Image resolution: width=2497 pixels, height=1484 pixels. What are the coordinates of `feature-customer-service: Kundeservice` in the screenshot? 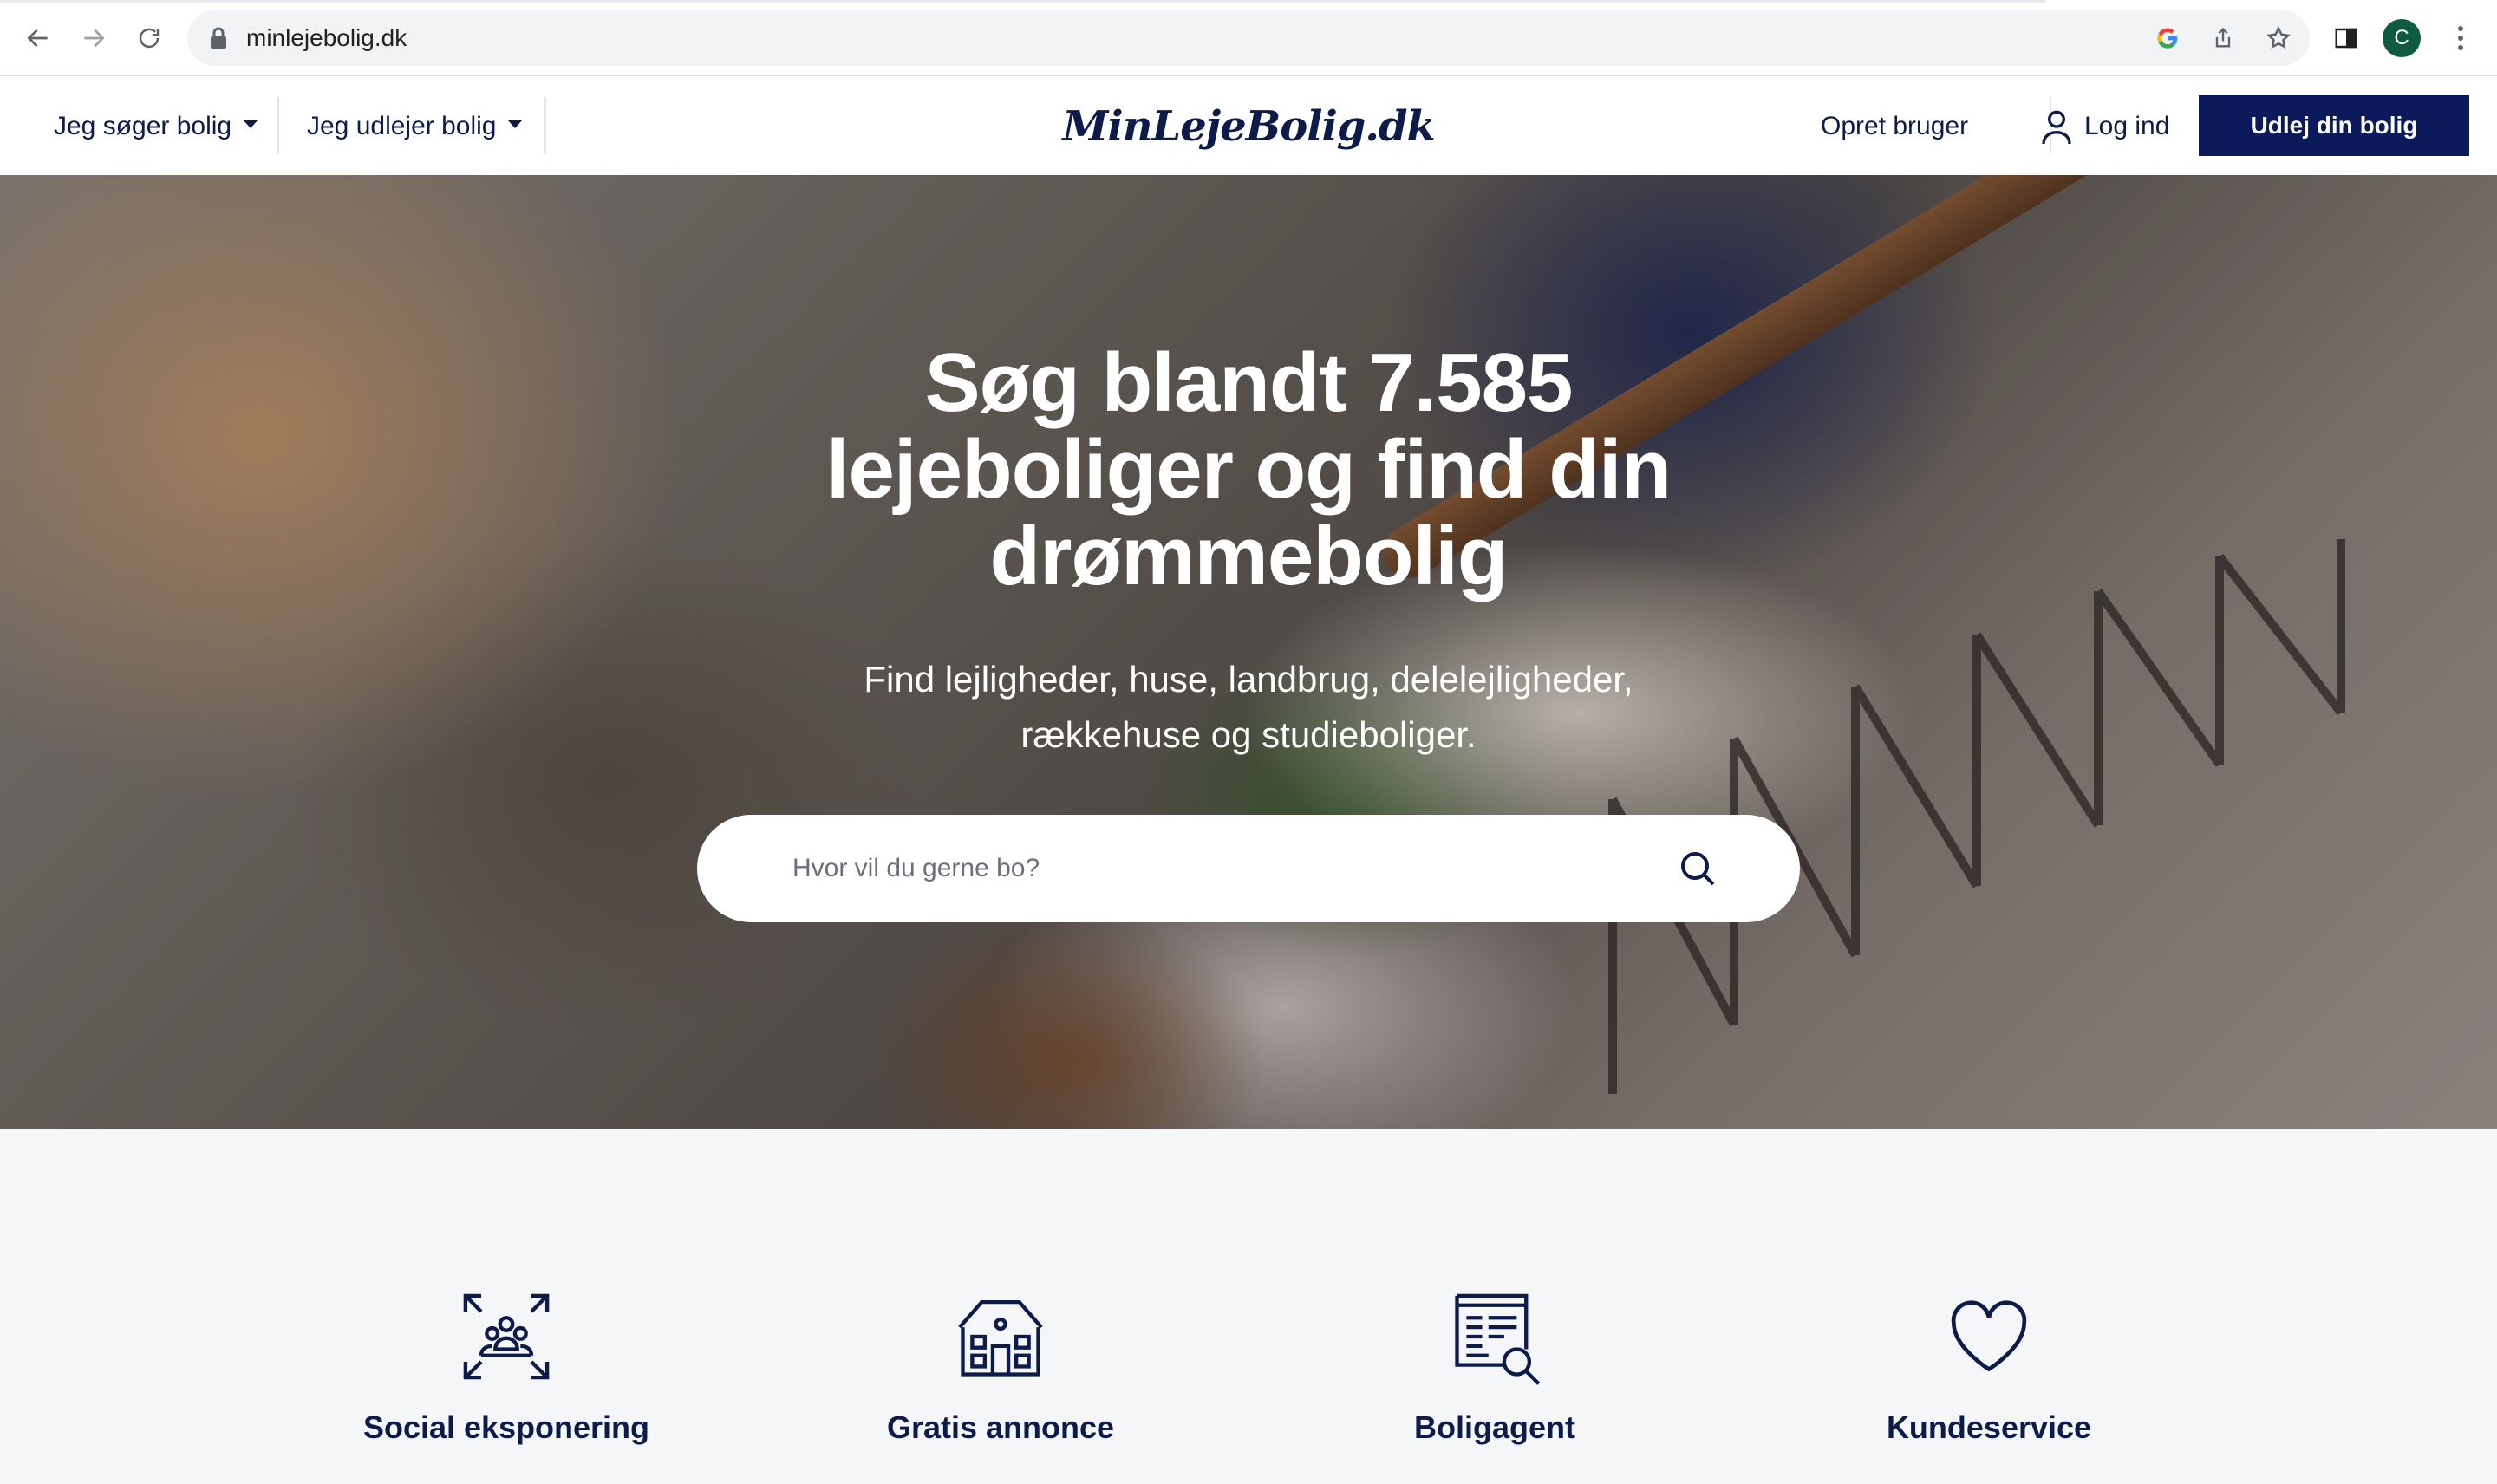 It's located at (1989, 1365).